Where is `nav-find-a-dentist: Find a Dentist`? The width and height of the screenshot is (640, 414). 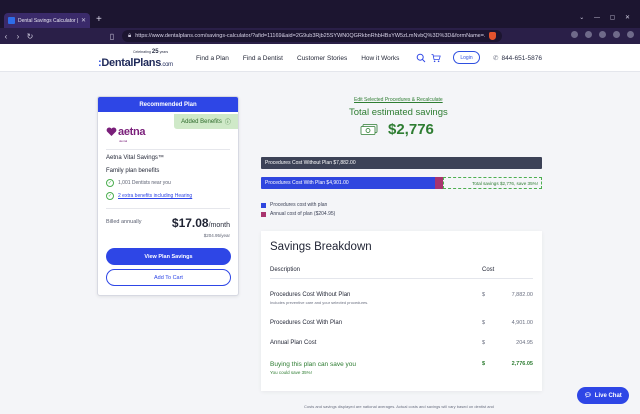
nav-find-a-dentist: Find a Dentist is located at coordinates (263, 58).